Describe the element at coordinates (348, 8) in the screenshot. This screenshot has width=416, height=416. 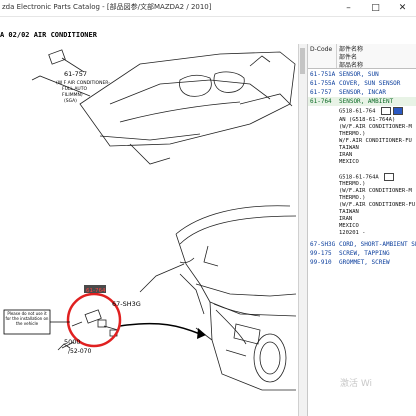
I see `minimize-button: –` at that location.